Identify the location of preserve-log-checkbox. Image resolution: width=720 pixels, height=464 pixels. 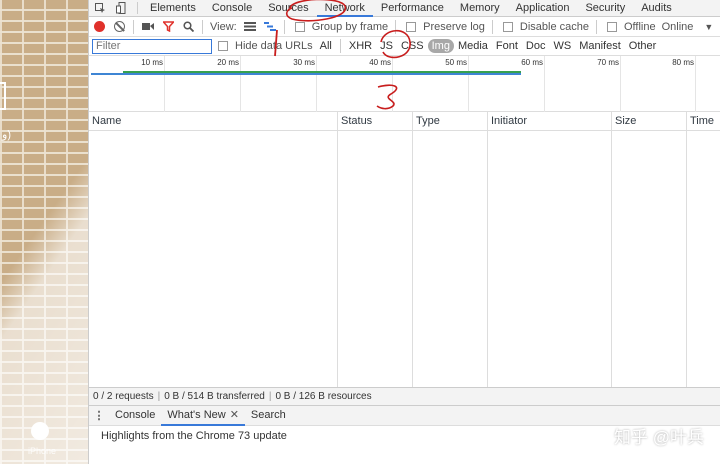
(411, 26).